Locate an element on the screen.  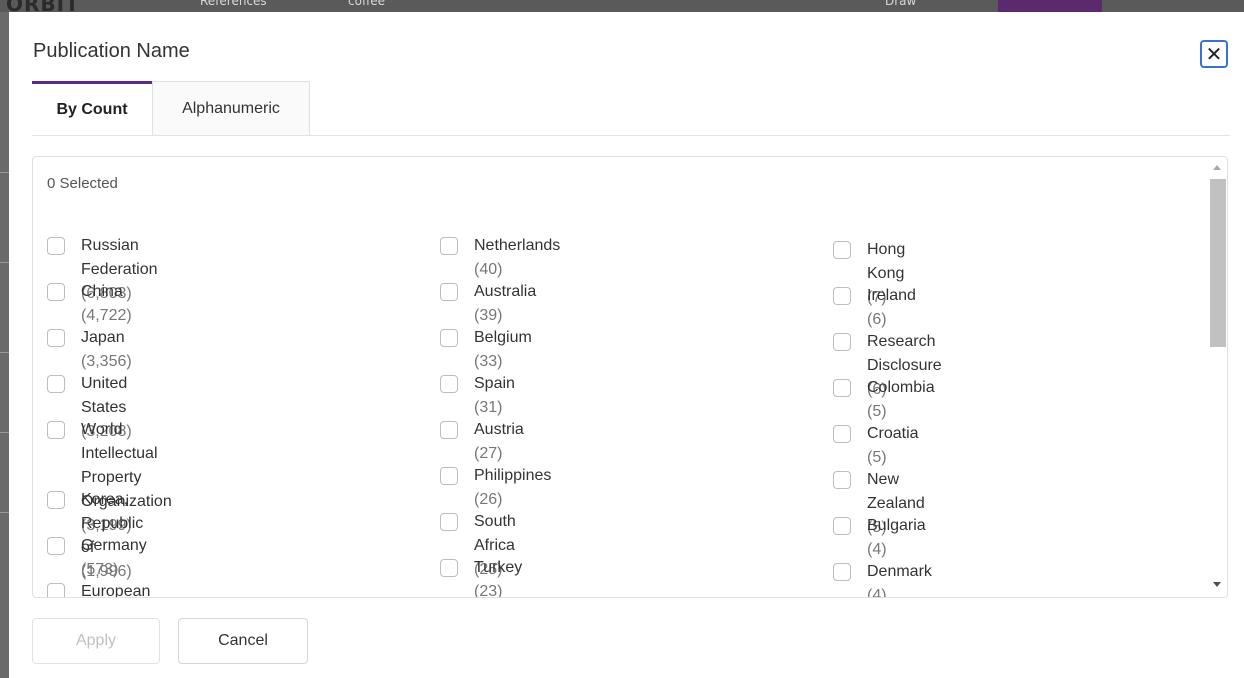
option-label: Turkey (23) is located at coordinates (498, 577).